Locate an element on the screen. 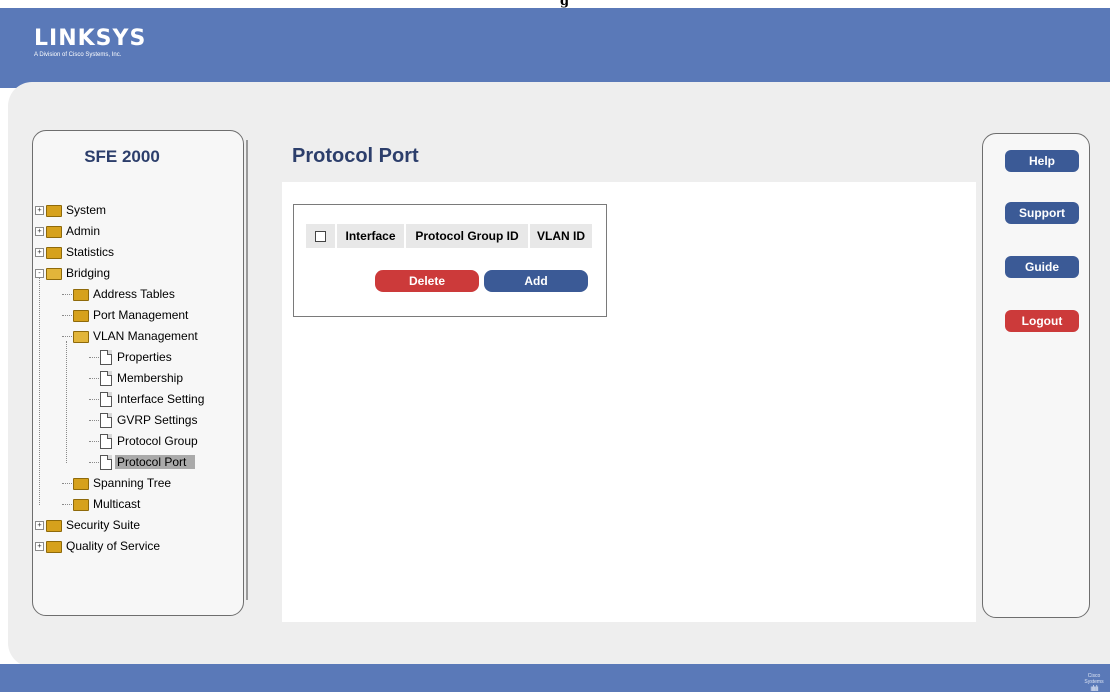 This screenshot has width=1110, height=693. select-all-cell is located at coordinates (320, 236).